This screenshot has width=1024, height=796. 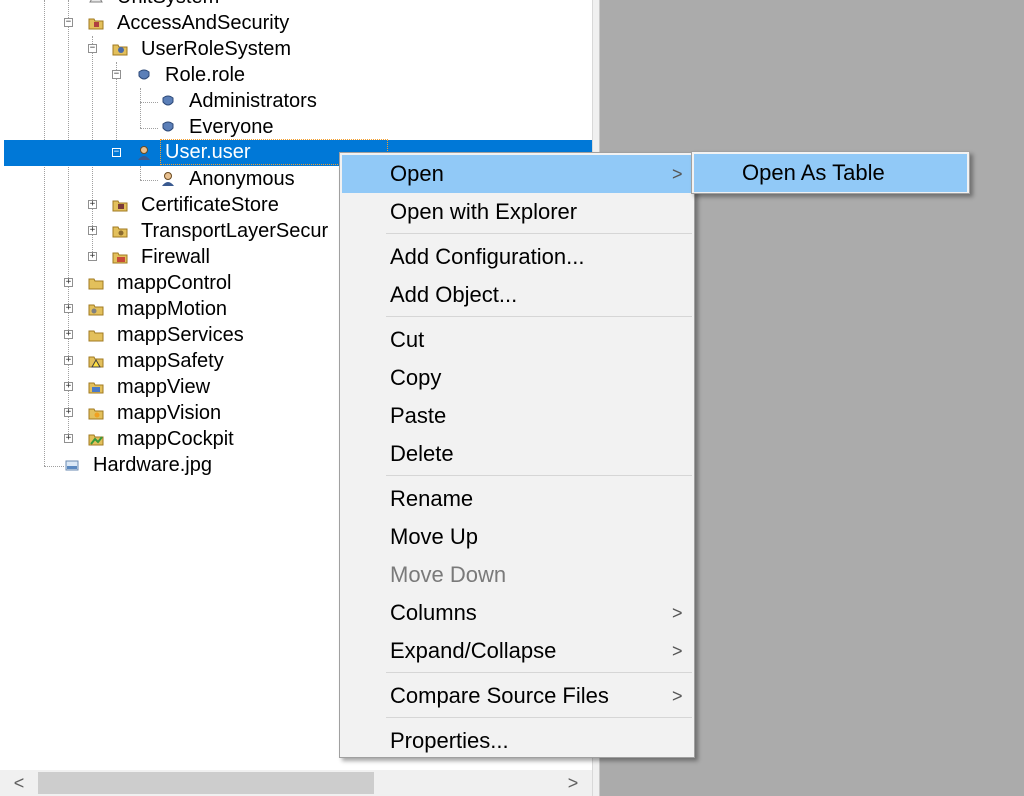 What do you see at coordinates (96, 310) in the screenshot?
I see `mapp-motion-folder-icon` at bounding box center [96, 310].